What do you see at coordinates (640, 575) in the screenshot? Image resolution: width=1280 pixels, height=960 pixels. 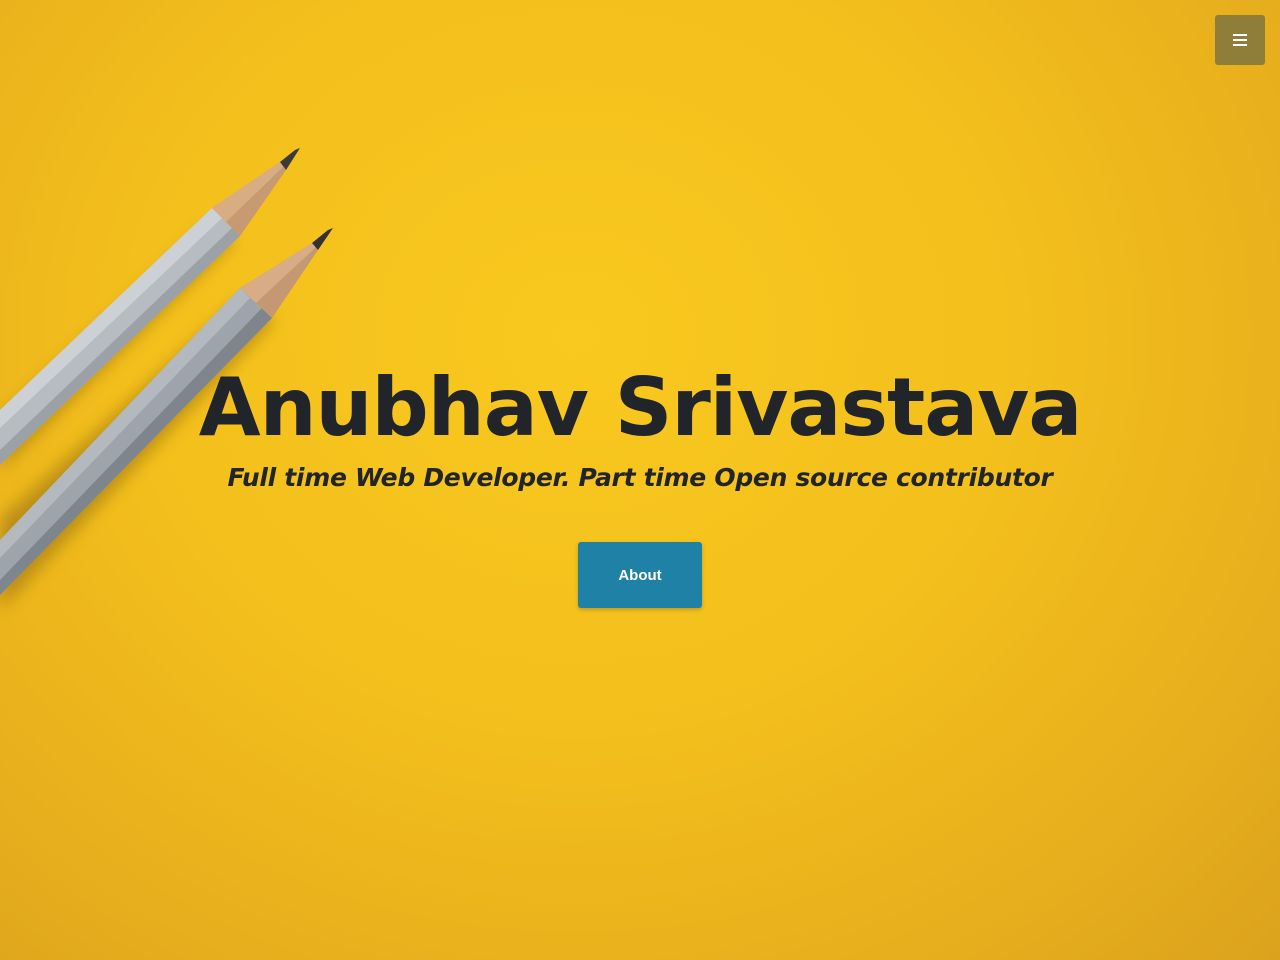 I see `about-button: About` at bounding box center [640, 575].